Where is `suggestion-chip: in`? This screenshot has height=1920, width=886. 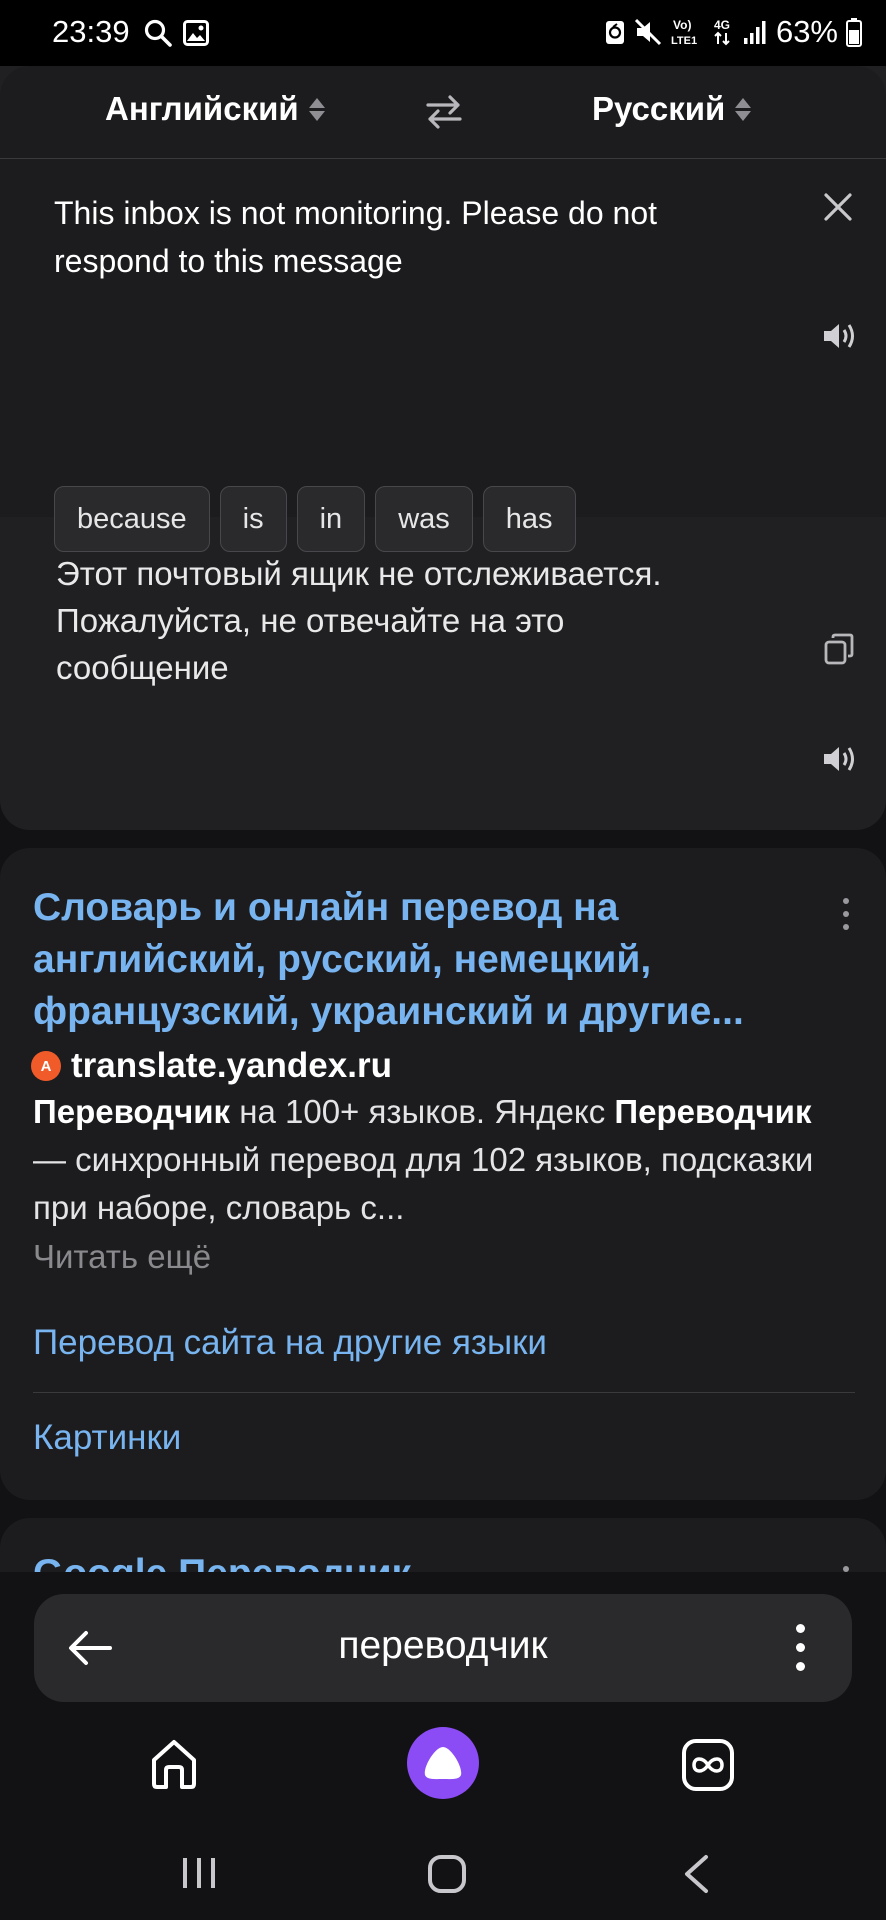
suggestion-chip: in is located at coordinates (331, 519).